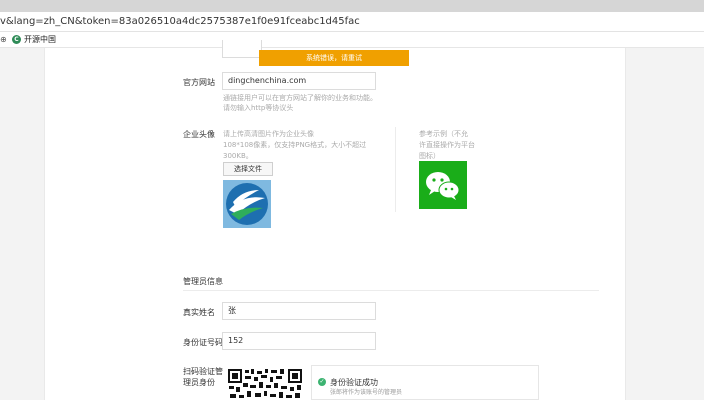 This screenshot has height=400, width=704. I want to click on website-hint-2: 请勿输入http等协议头, so click(258, 108).